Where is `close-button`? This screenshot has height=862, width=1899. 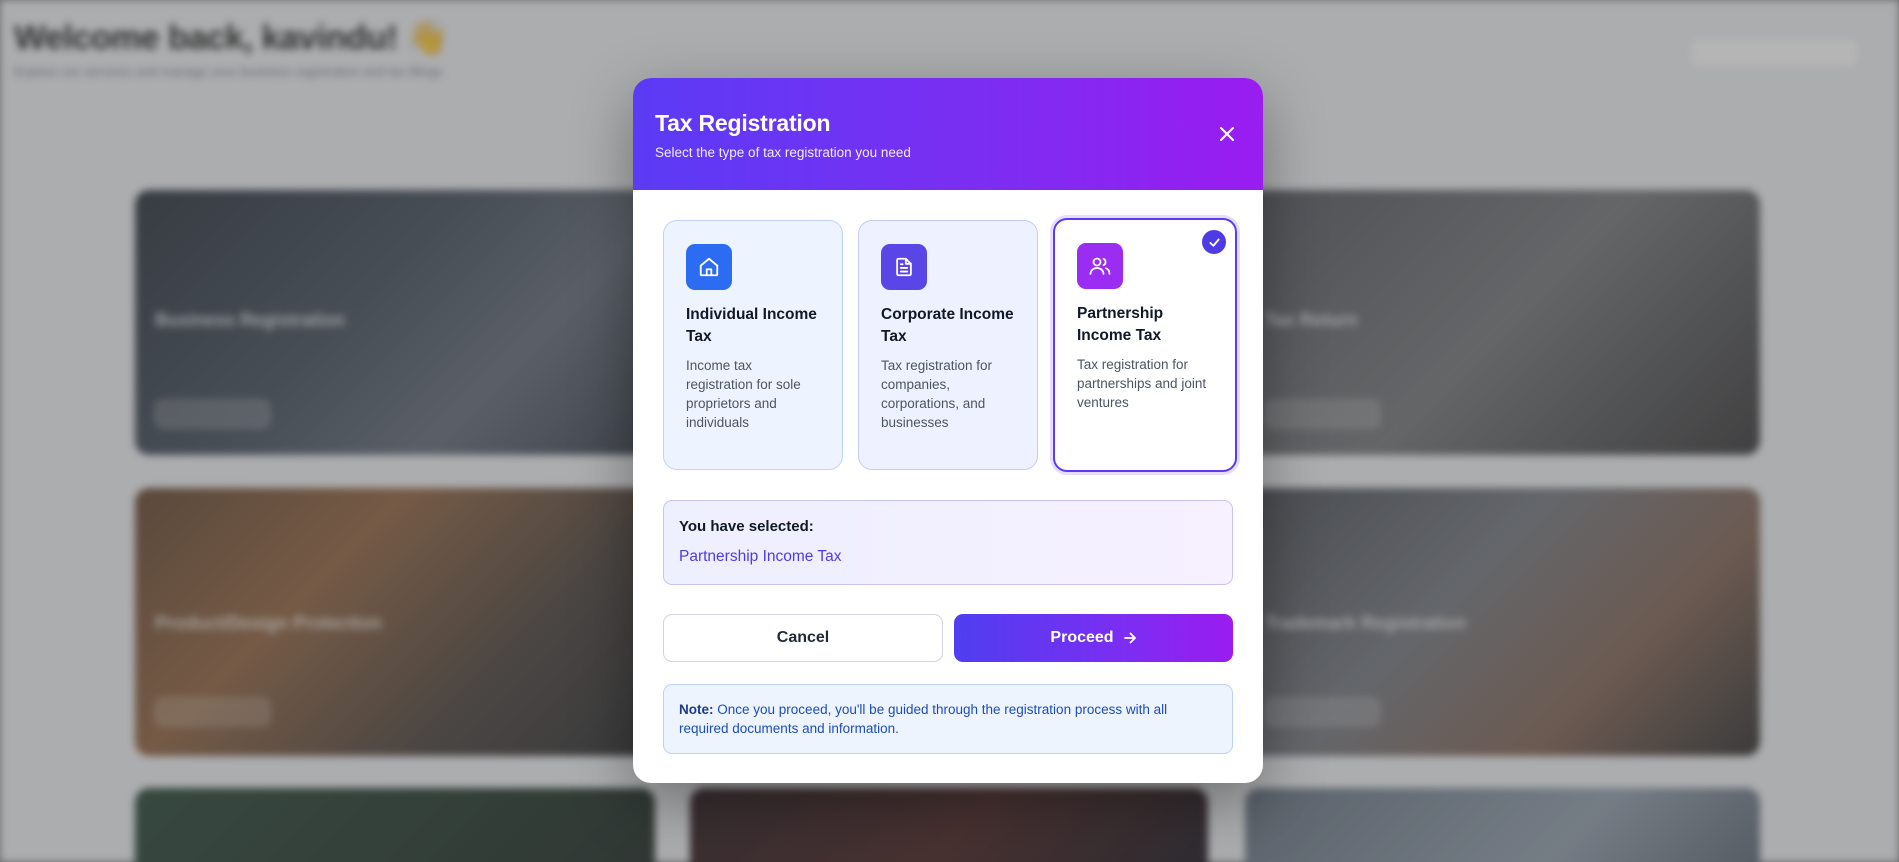
close-button is located at coordinates (1227, 134).